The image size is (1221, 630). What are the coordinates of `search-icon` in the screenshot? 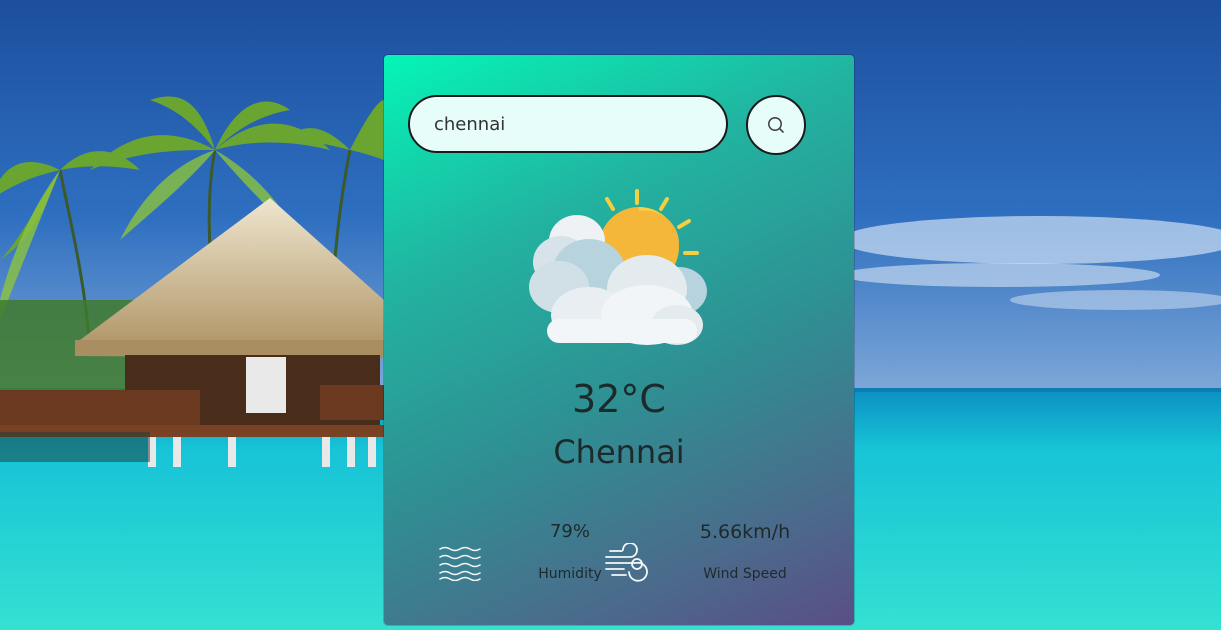 It's located at (776, 125).